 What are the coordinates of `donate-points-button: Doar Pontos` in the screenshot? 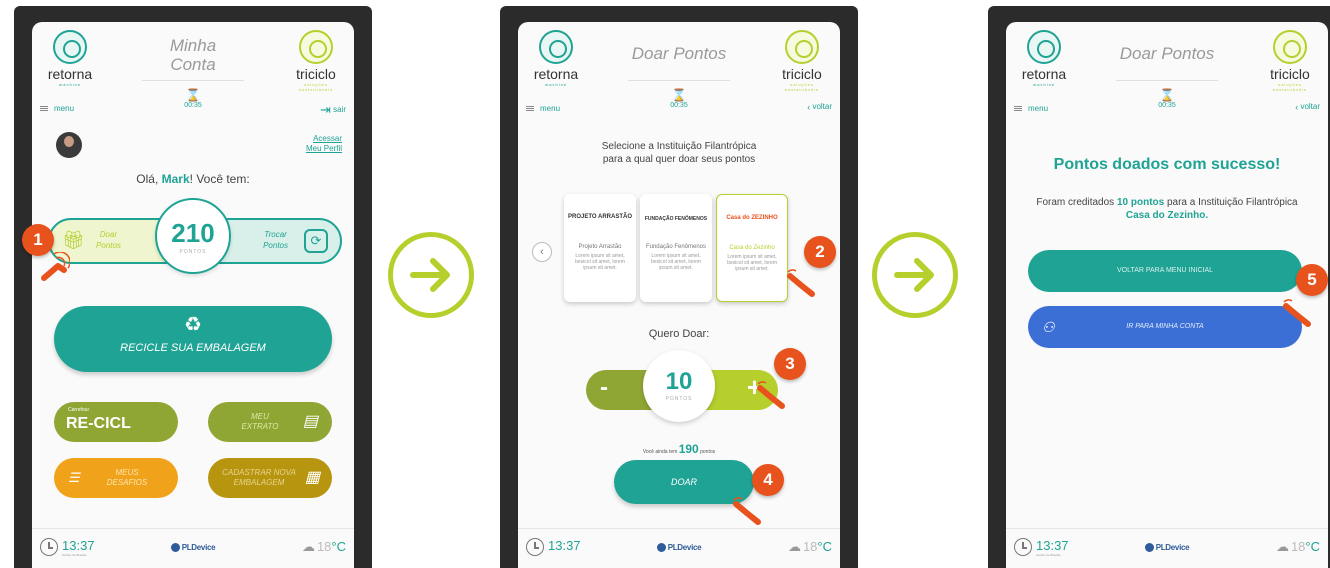 It's located at (108, 240).